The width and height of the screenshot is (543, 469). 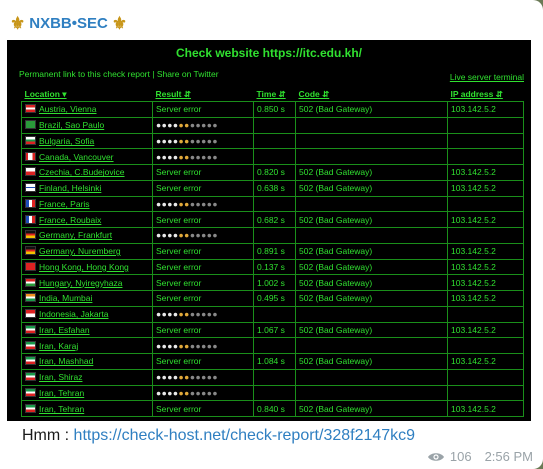 I want to click on location-cell: Indonesia, Jakarta, so click(x=87, y=314).